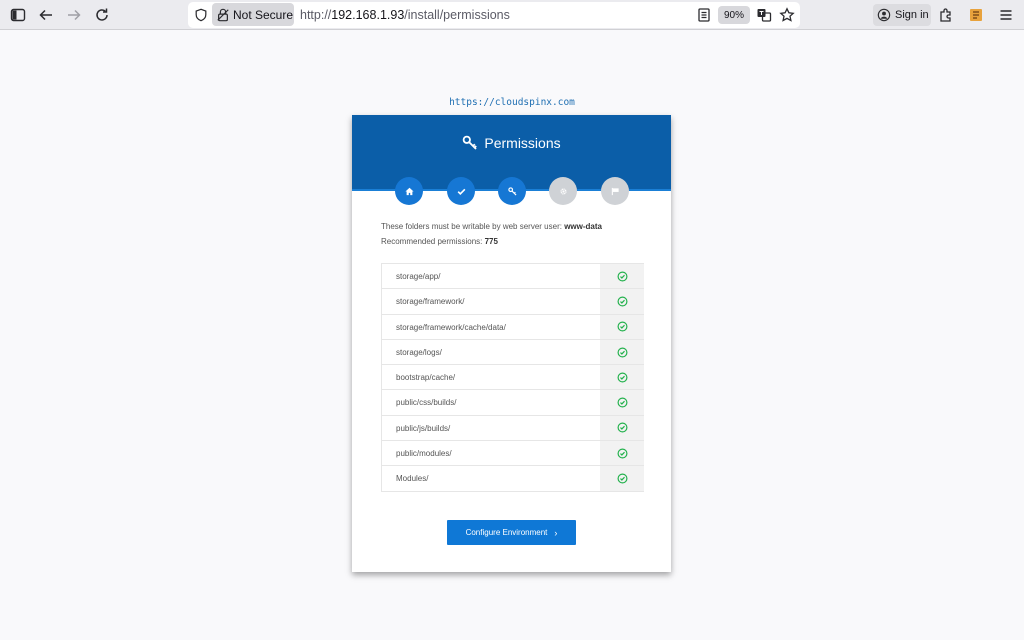  Describe the element at coordinates (457, 15) in the screenshot. I see `url-path: /install/permissions` at that location.